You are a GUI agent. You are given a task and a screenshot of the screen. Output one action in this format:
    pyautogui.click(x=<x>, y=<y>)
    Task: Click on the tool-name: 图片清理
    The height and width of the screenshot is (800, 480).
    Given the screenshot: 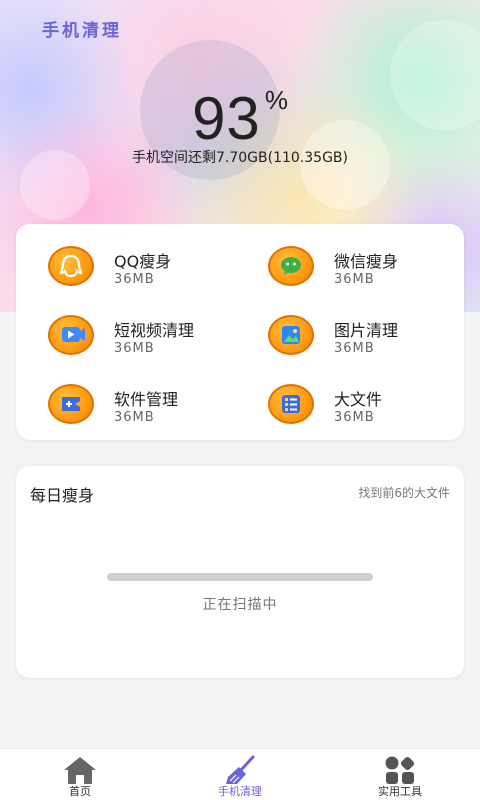 What is the action you would take?
    pyautogui.click(x=366, y=330)
    